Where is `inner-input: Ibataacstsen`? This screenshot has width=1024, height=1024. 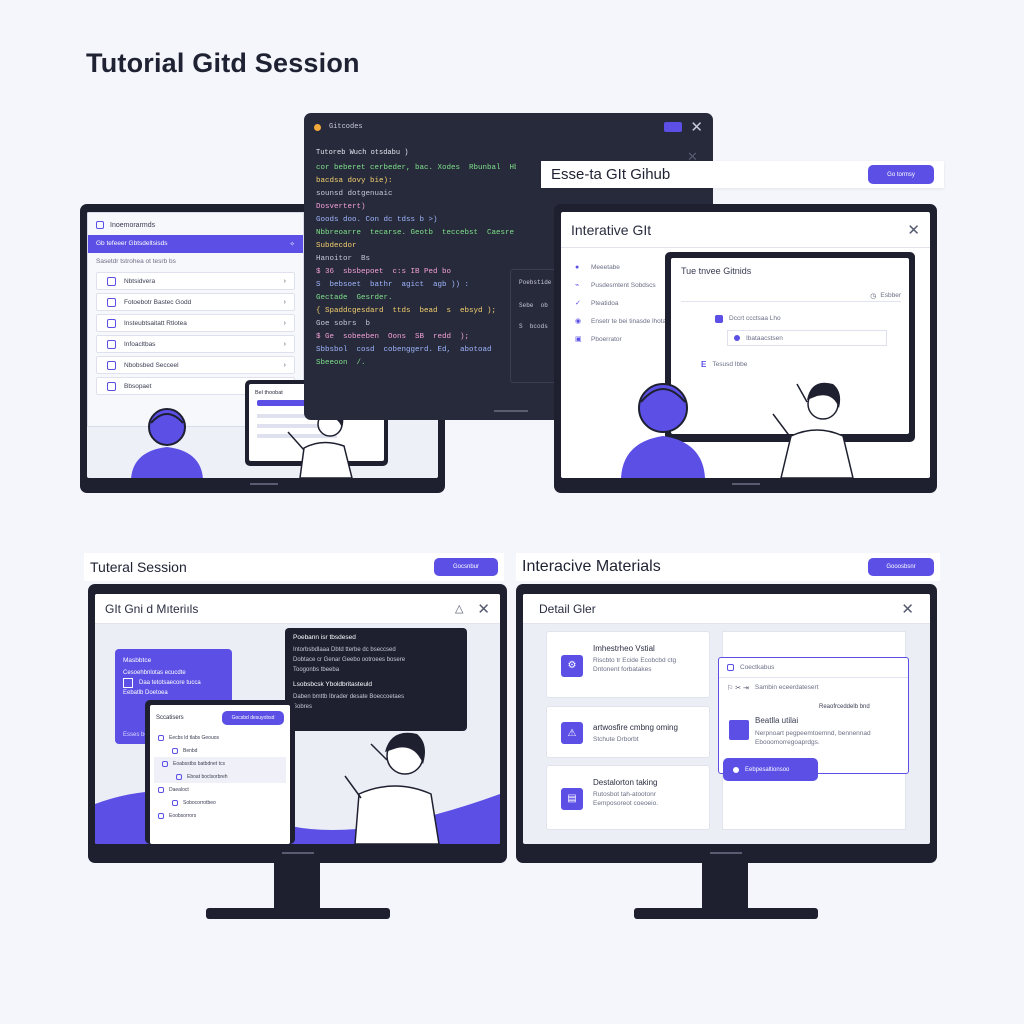 inner-input: Ibataacstsen is located at coordinates (807, 338).